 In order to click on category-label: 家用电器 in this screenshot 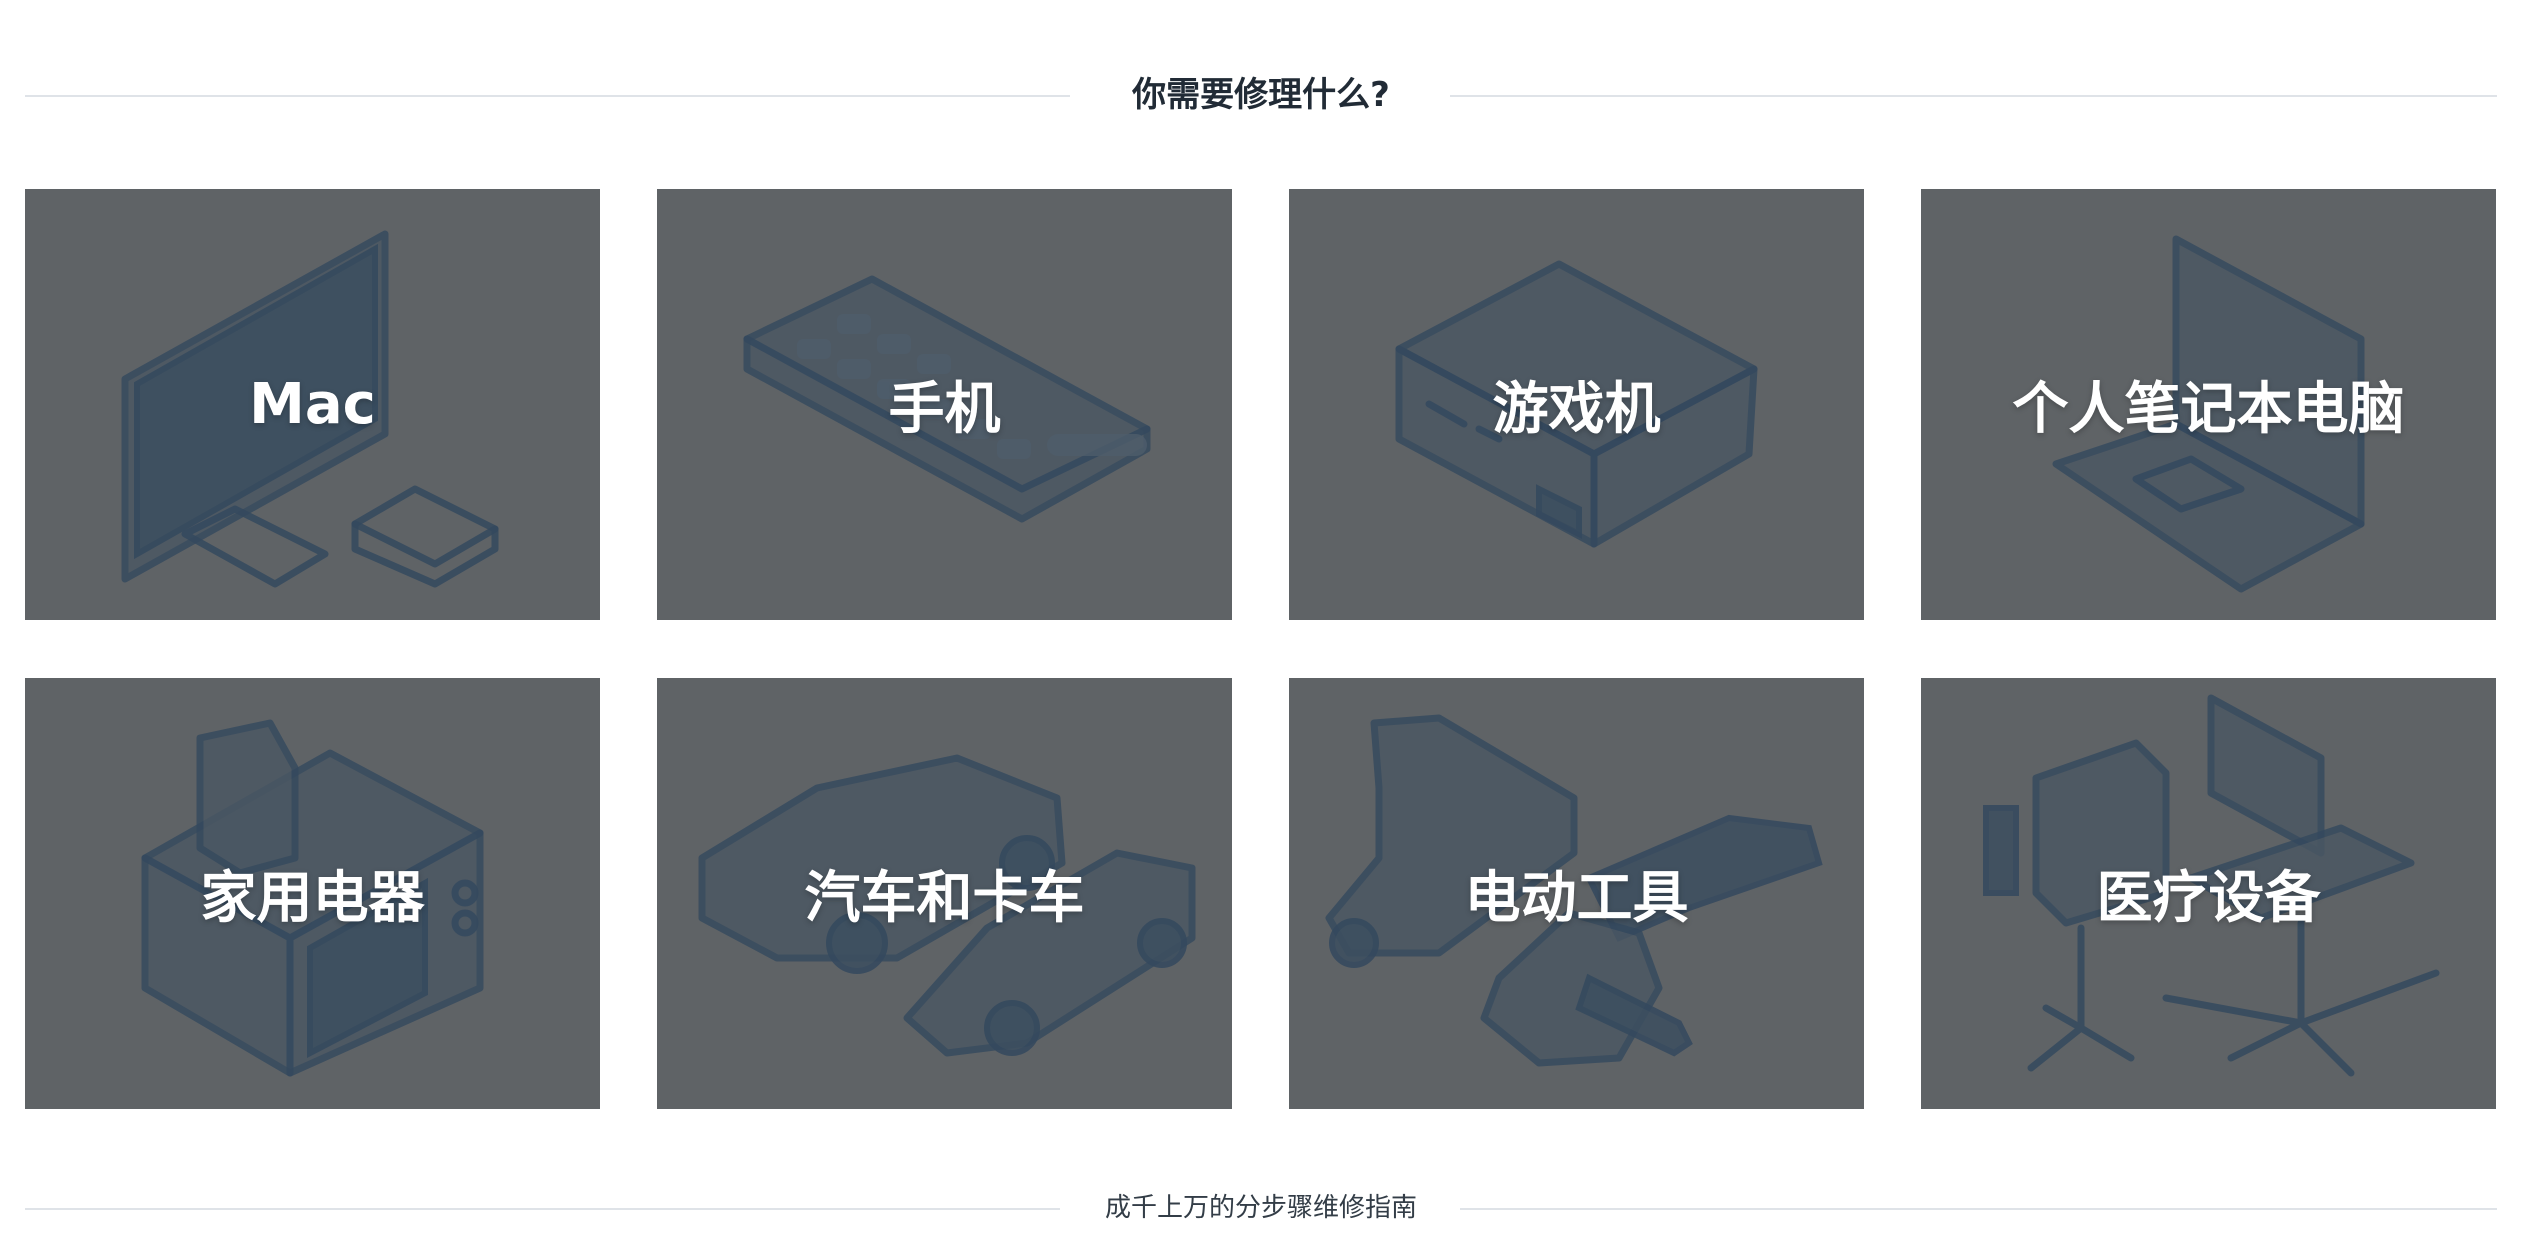, I will do `click(312, 898)`.